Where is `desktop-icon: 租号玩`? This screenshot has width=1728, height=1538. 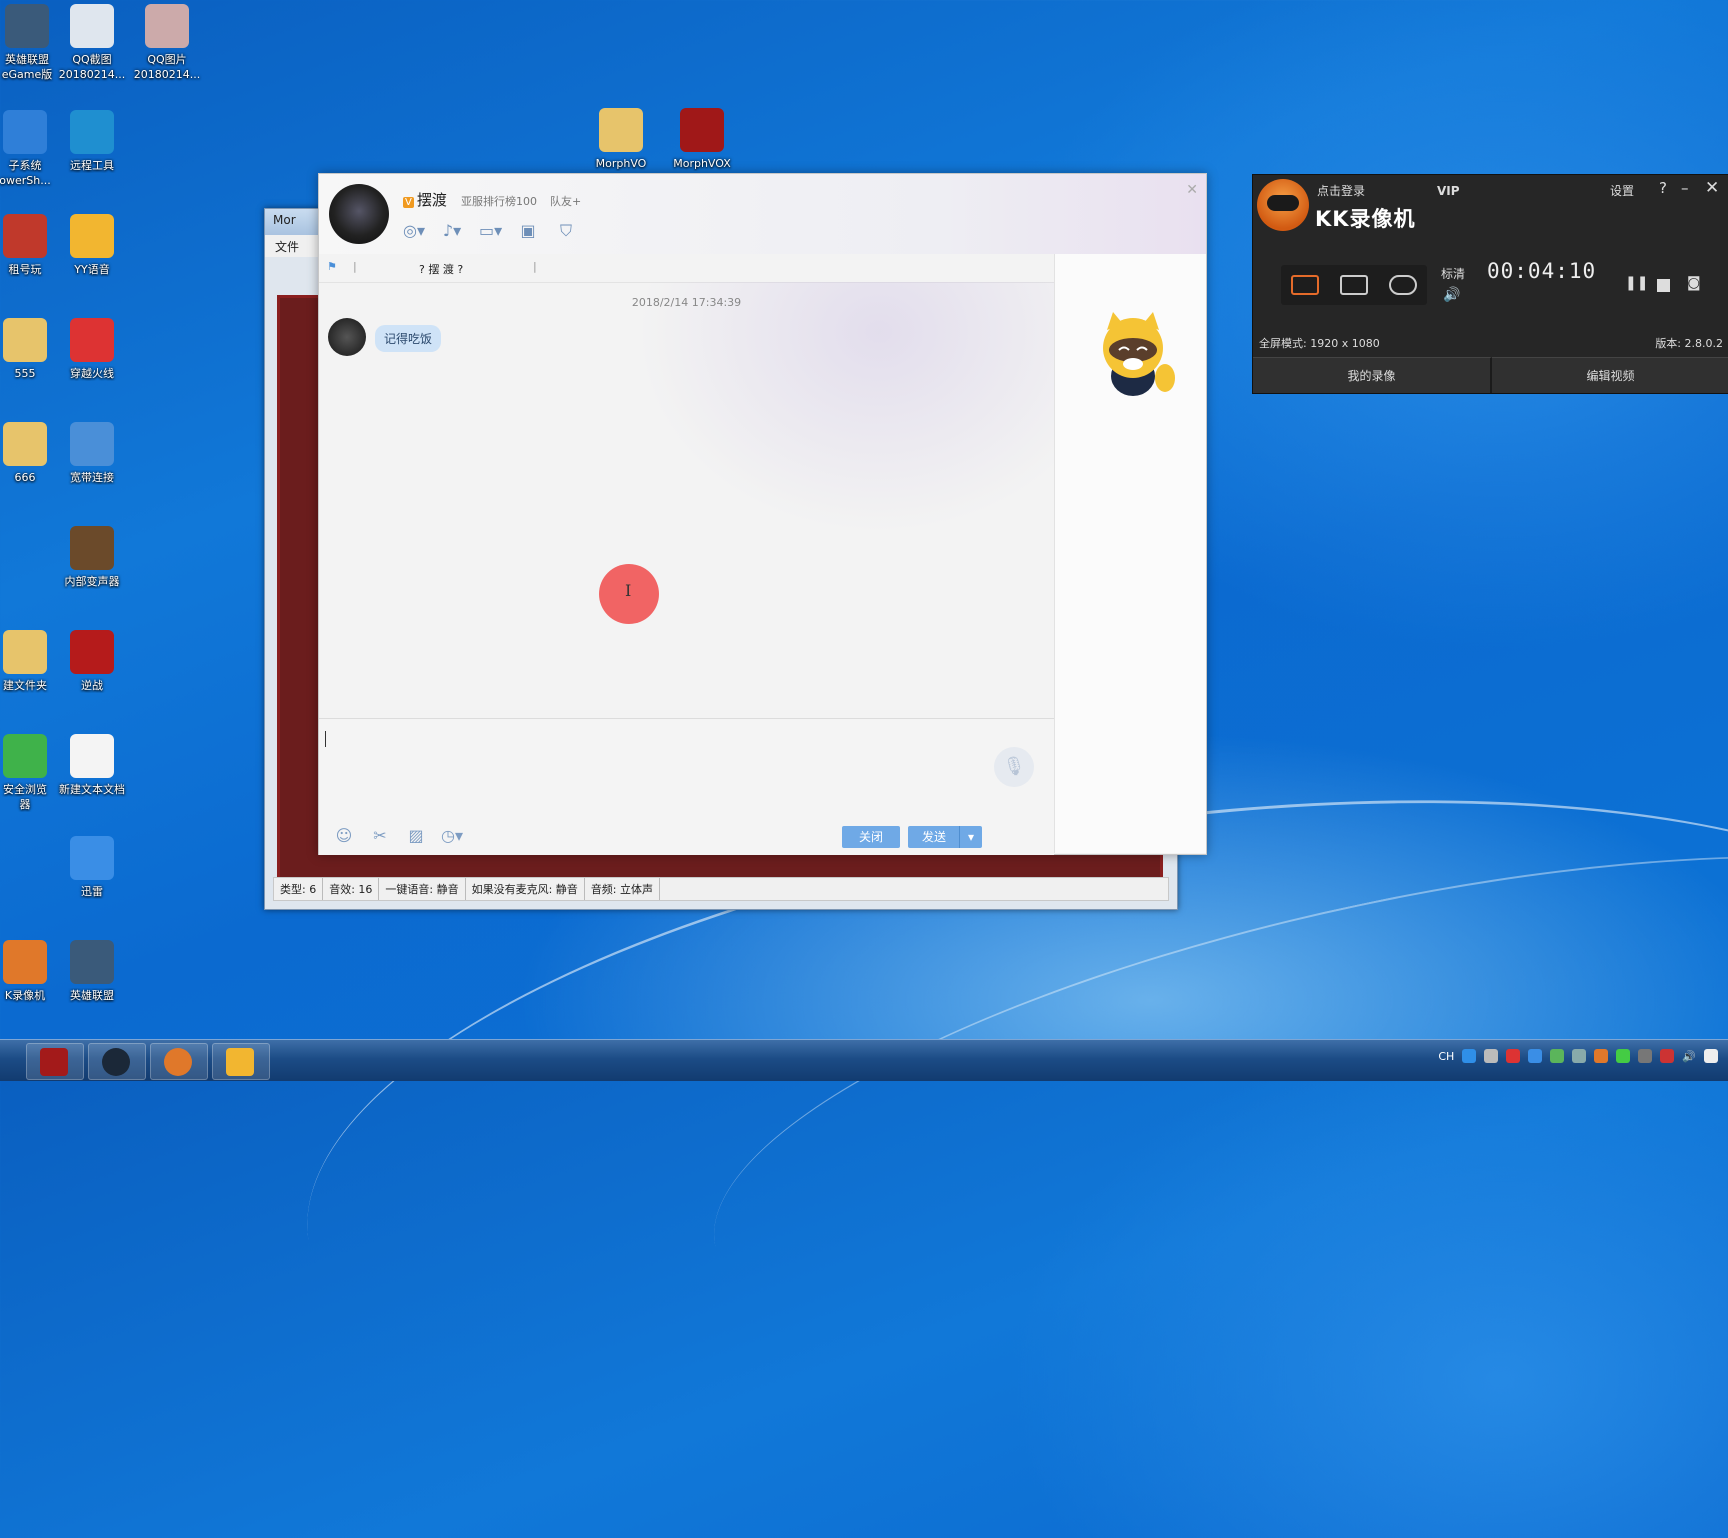
desktop-icon: 租号玩 is located at coordinates (31, 245).